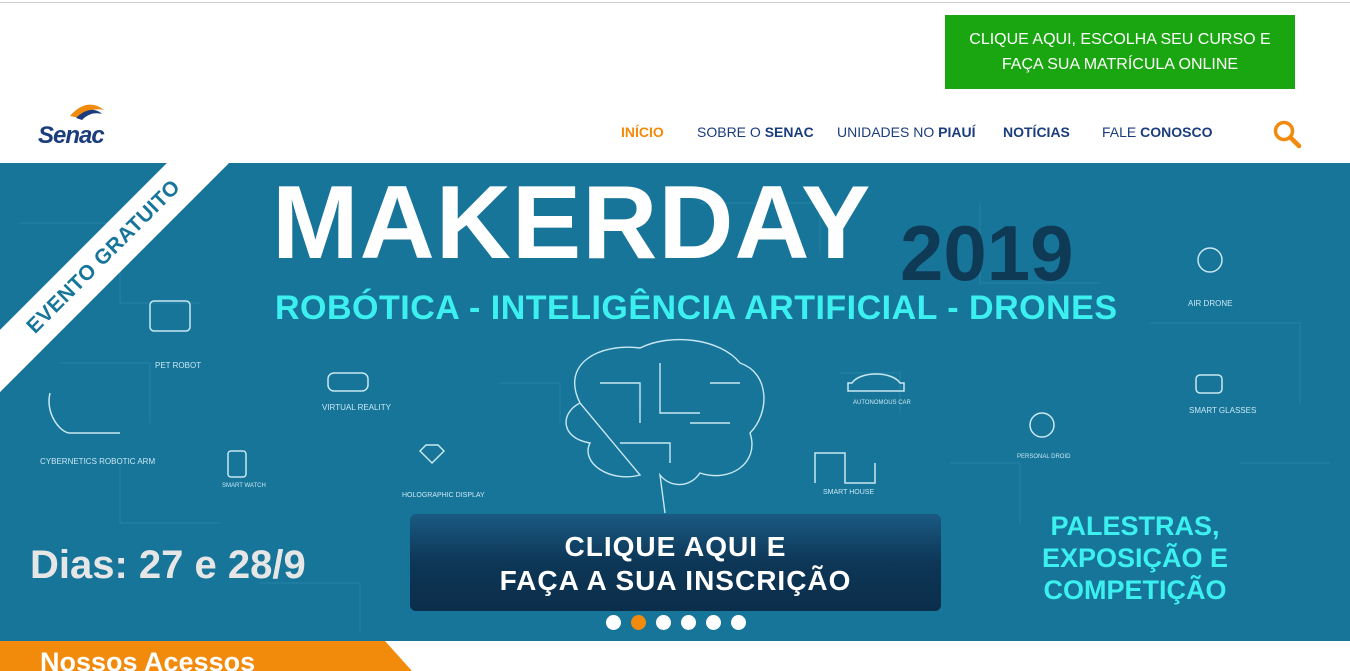 The image size is (1350, 671). I want to click on register-button: CLIQUE AQUI E FAÇA A SUA INSCRIÇÃO, so click(675, 562).